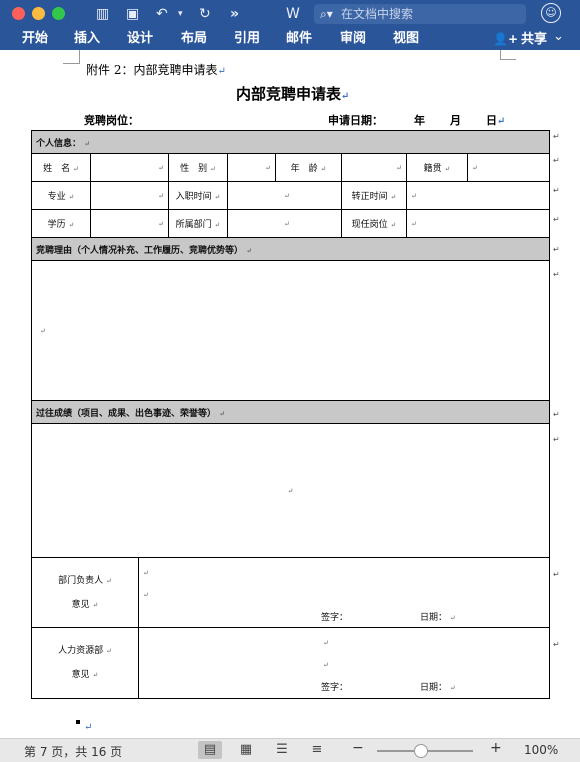 The height and width of the screenshot is (762, 580). What do you see at coordinates (358, 748) in the screenshot?
I see `zoom-out-button: −` at bounding box center [358, 748].